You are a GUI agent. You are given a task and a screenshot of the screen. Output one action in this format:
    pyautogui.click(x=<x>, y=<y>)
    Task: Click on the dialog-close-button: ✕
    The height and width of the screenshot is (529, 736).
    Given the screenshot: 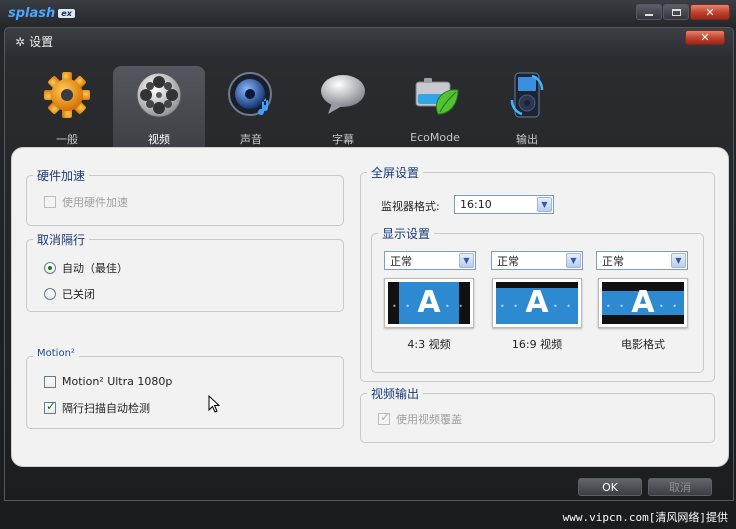 What is the action you would take?
    pyautogui.click(x=705, y=37)
    